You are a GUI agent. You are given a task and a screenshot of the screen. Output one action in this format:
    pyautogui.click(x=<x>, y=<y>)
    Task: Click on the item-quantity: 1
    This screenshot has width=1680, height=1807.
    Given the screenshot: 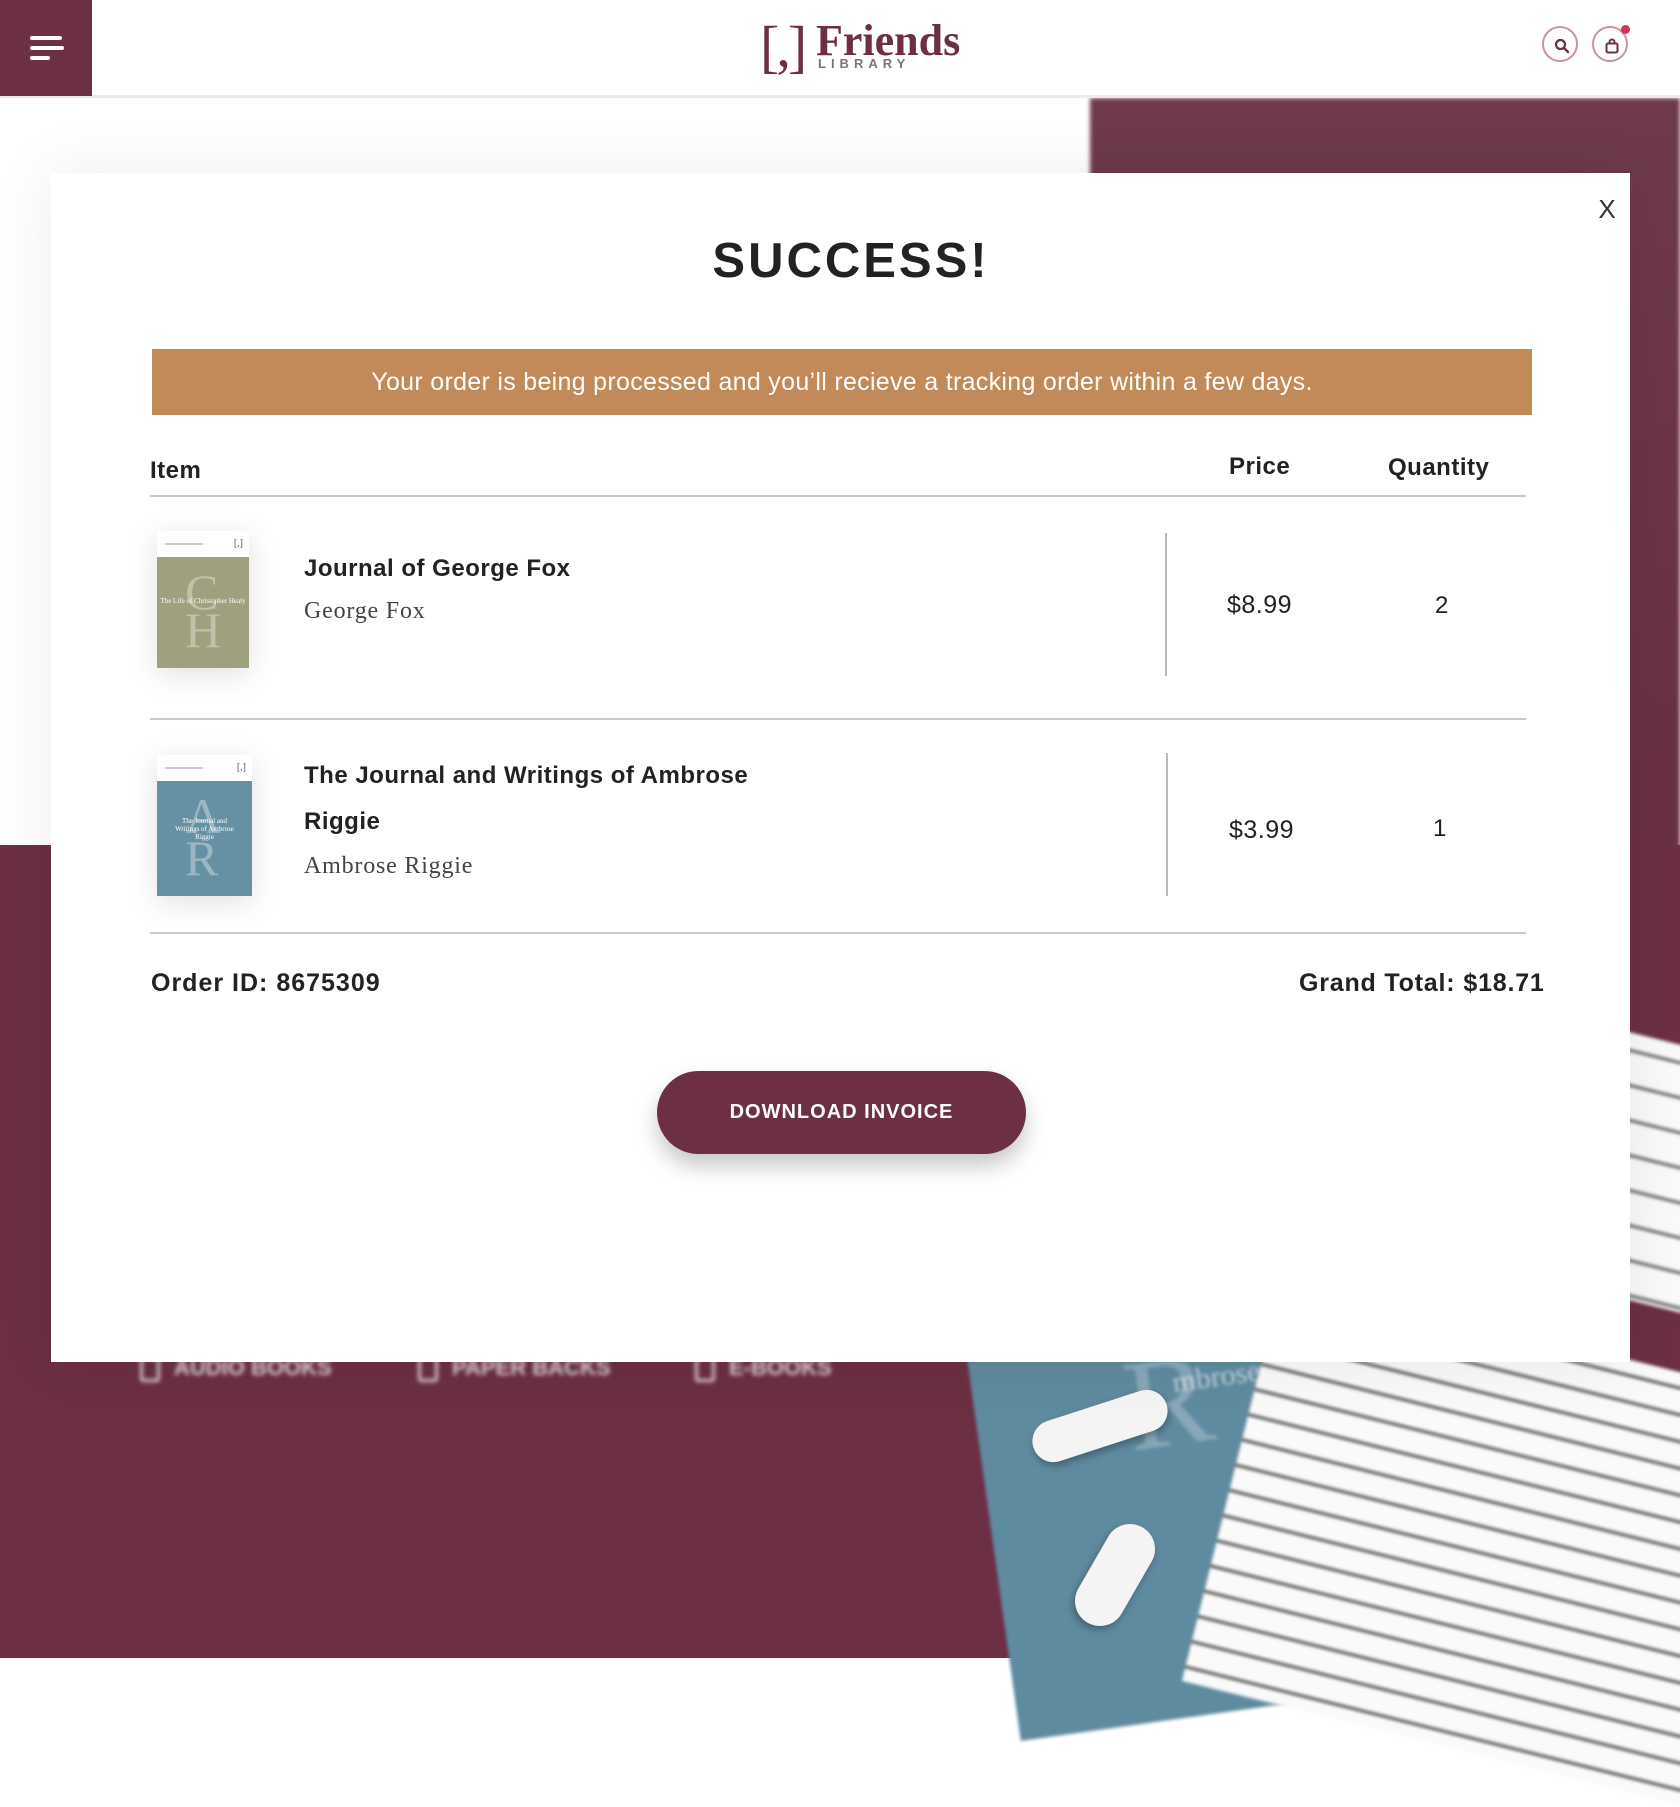 What is the action you would take?
    pyautogui.click(x=1440, y=828)
    